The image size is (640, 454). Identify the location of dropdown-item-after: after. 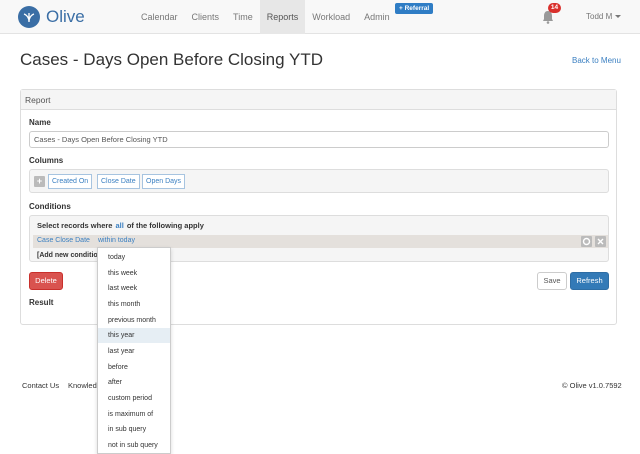
(134, 382).